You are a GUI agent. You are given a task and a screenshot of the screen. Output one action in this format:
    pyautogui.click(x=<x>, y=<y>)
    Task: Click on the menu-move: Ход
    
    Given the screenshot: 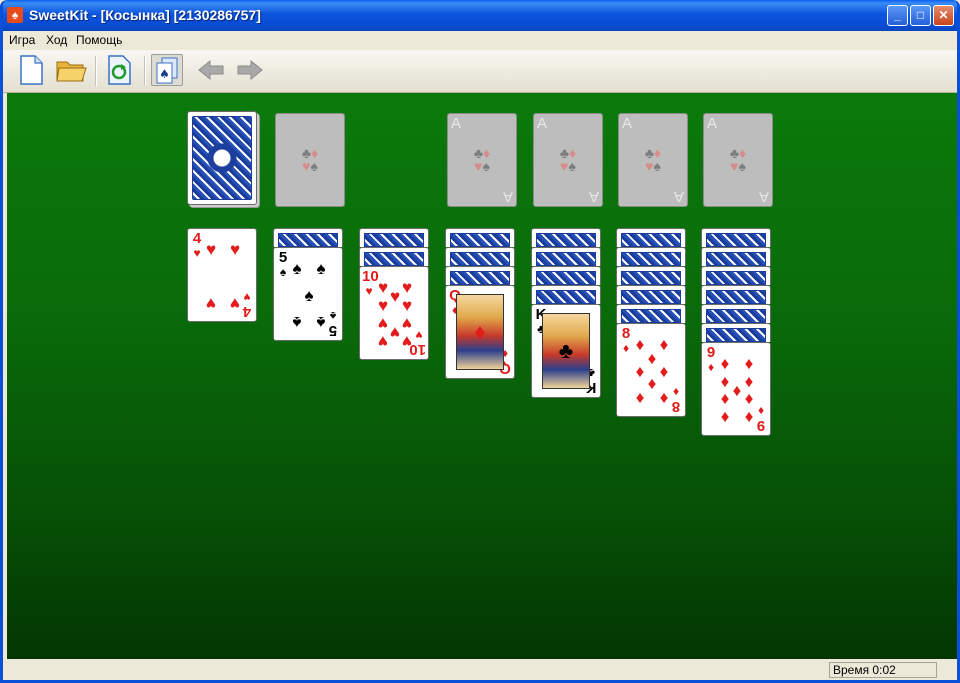 What is the action you would take?
    pyautogui.click(x=56, y=40)
    